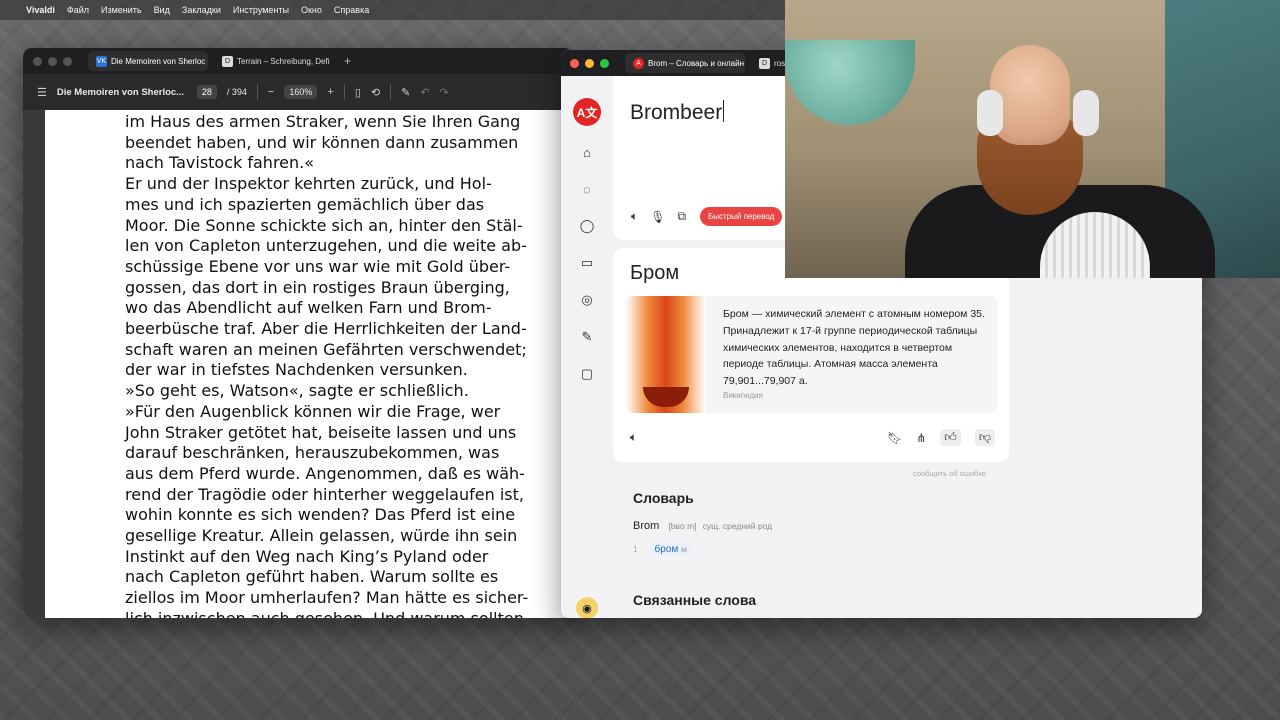 The height and width of the screenshot is (720, 1280). What do you see at coordinates (220, 163) in the screenshot?
I see `pdf-text-line: nach Tavistock fahren.«` at bounding box center [220, 163].